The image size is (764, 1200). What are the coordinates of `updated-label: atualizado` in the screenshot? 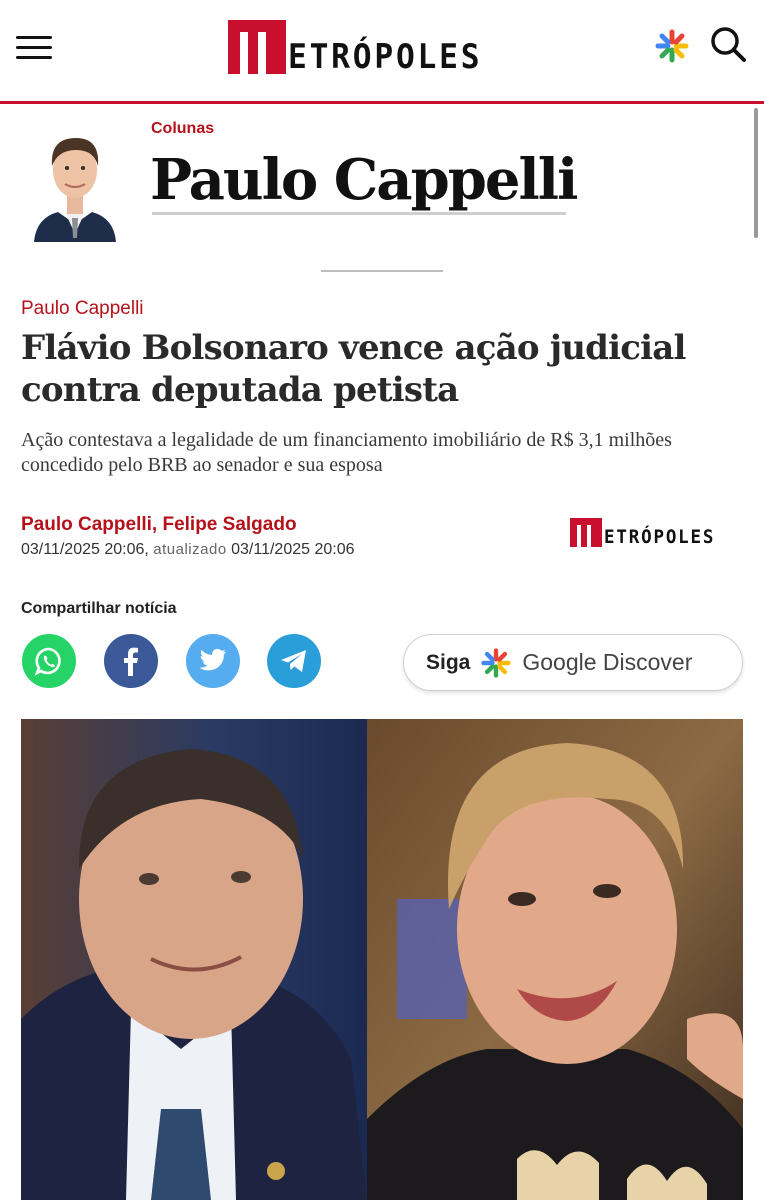 It's located at (190, 549).